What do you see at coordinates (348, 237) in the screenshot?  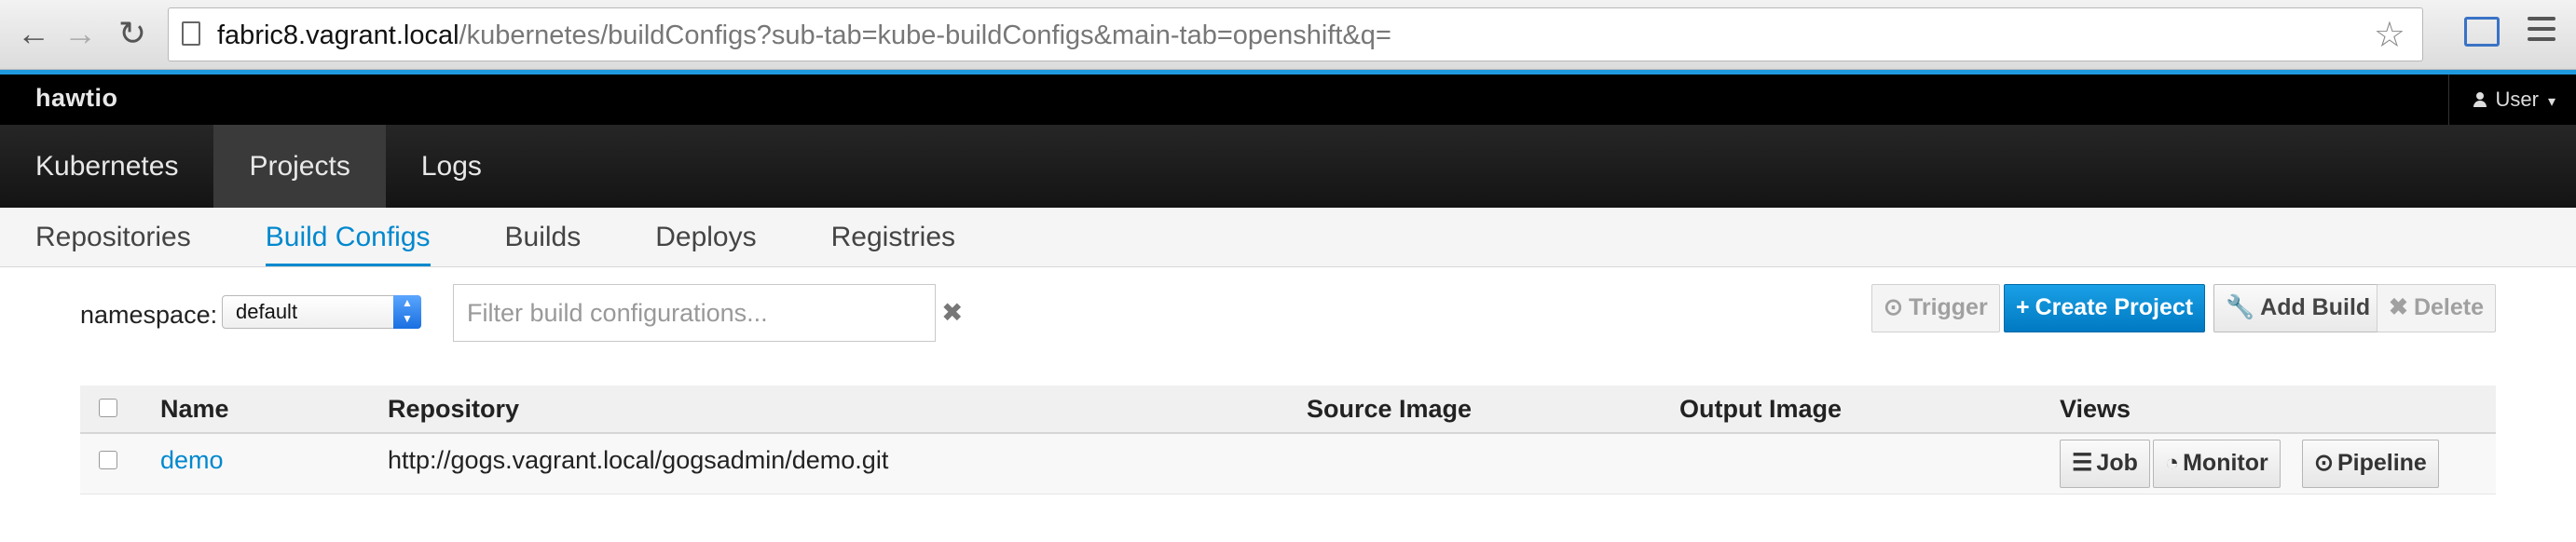 I see `sub-tab-build-configs: Build Configs` at bounding box center [348, 237].